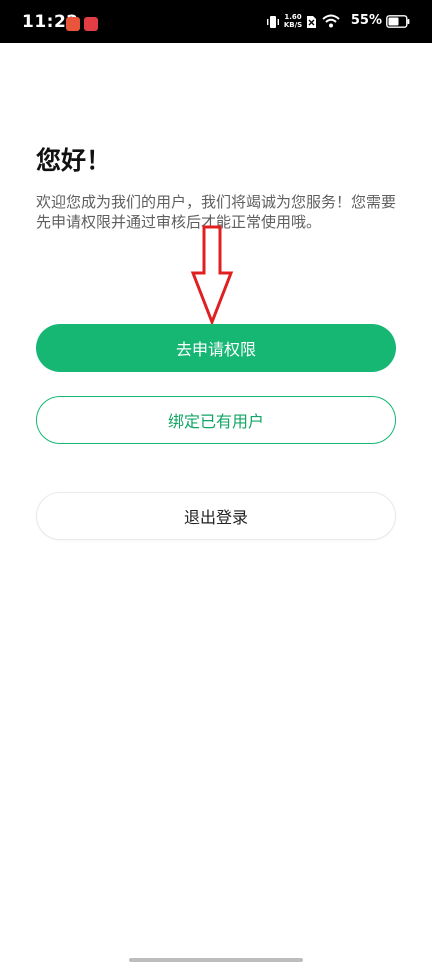  Describe the element at coordinates (216, 420) in the screenshot. I see `bind-existing-user-button: 绑定已有用户` at that location.